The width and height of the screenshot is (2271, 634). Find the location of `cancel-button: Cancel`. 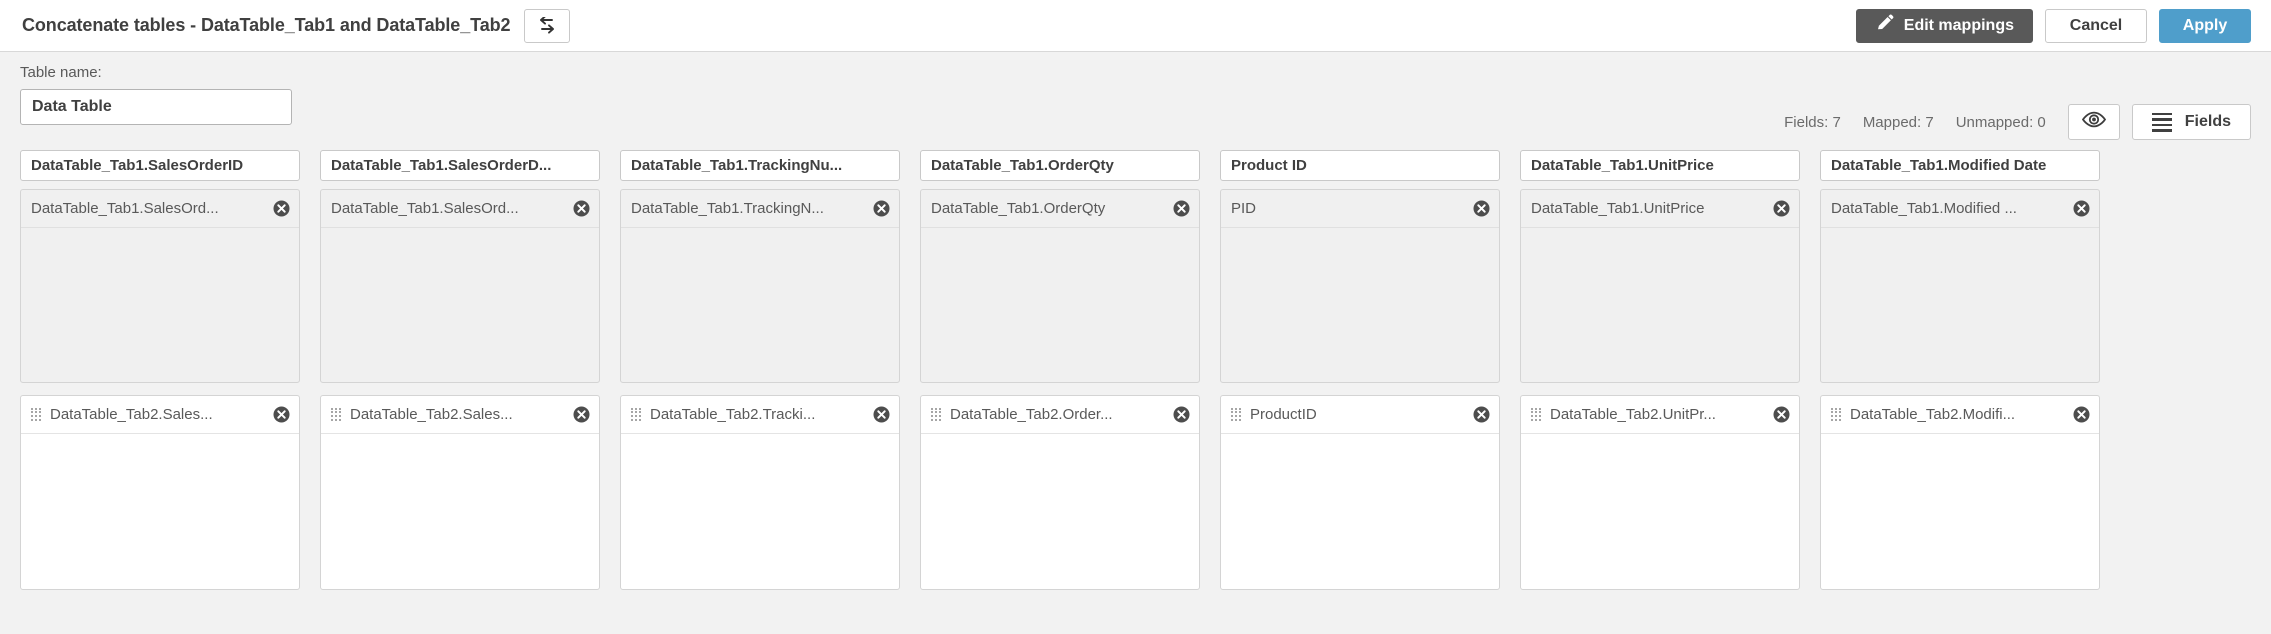

cancel-button: Cancel is located at coordinates (2096, 26).